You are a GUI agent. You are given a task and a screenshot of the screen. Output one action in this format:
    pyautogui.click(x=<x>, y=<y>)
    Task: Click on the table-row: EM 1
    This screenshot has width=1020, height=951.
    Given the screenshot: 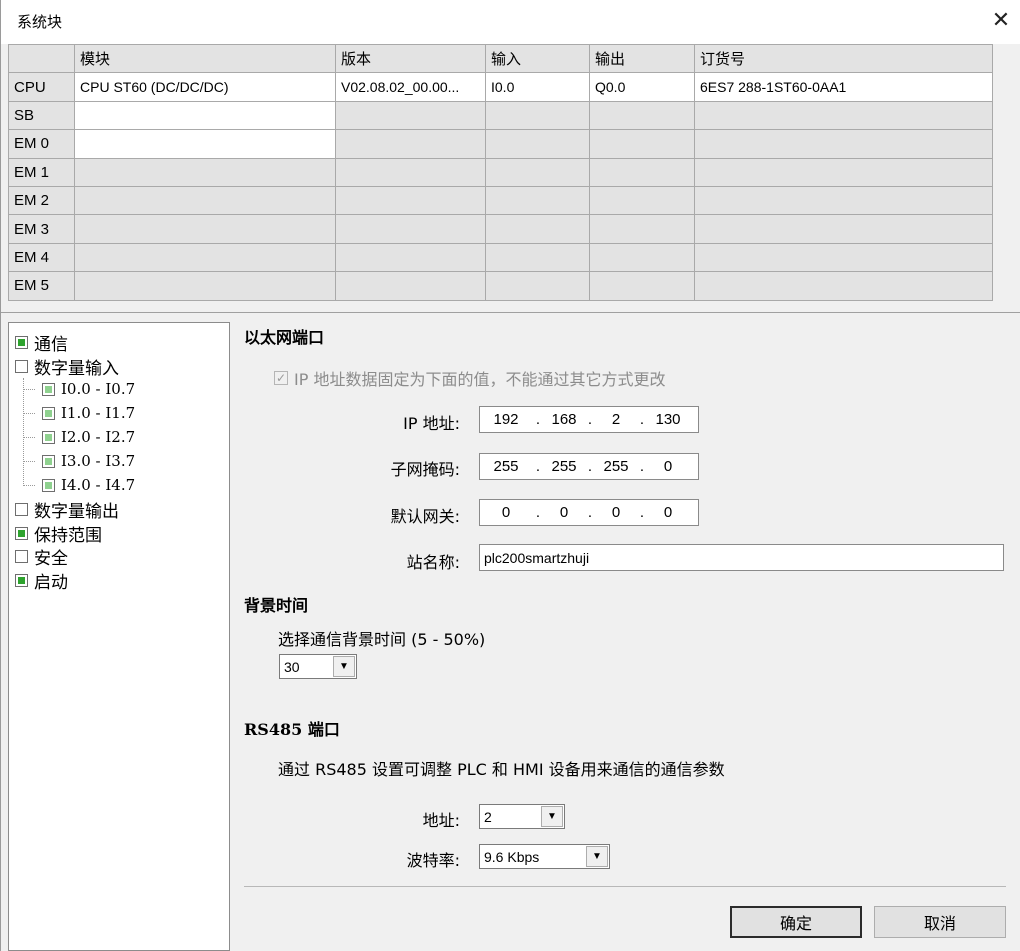 What is the action you would take?
    pyautogui.click(x=500, y=172)
    